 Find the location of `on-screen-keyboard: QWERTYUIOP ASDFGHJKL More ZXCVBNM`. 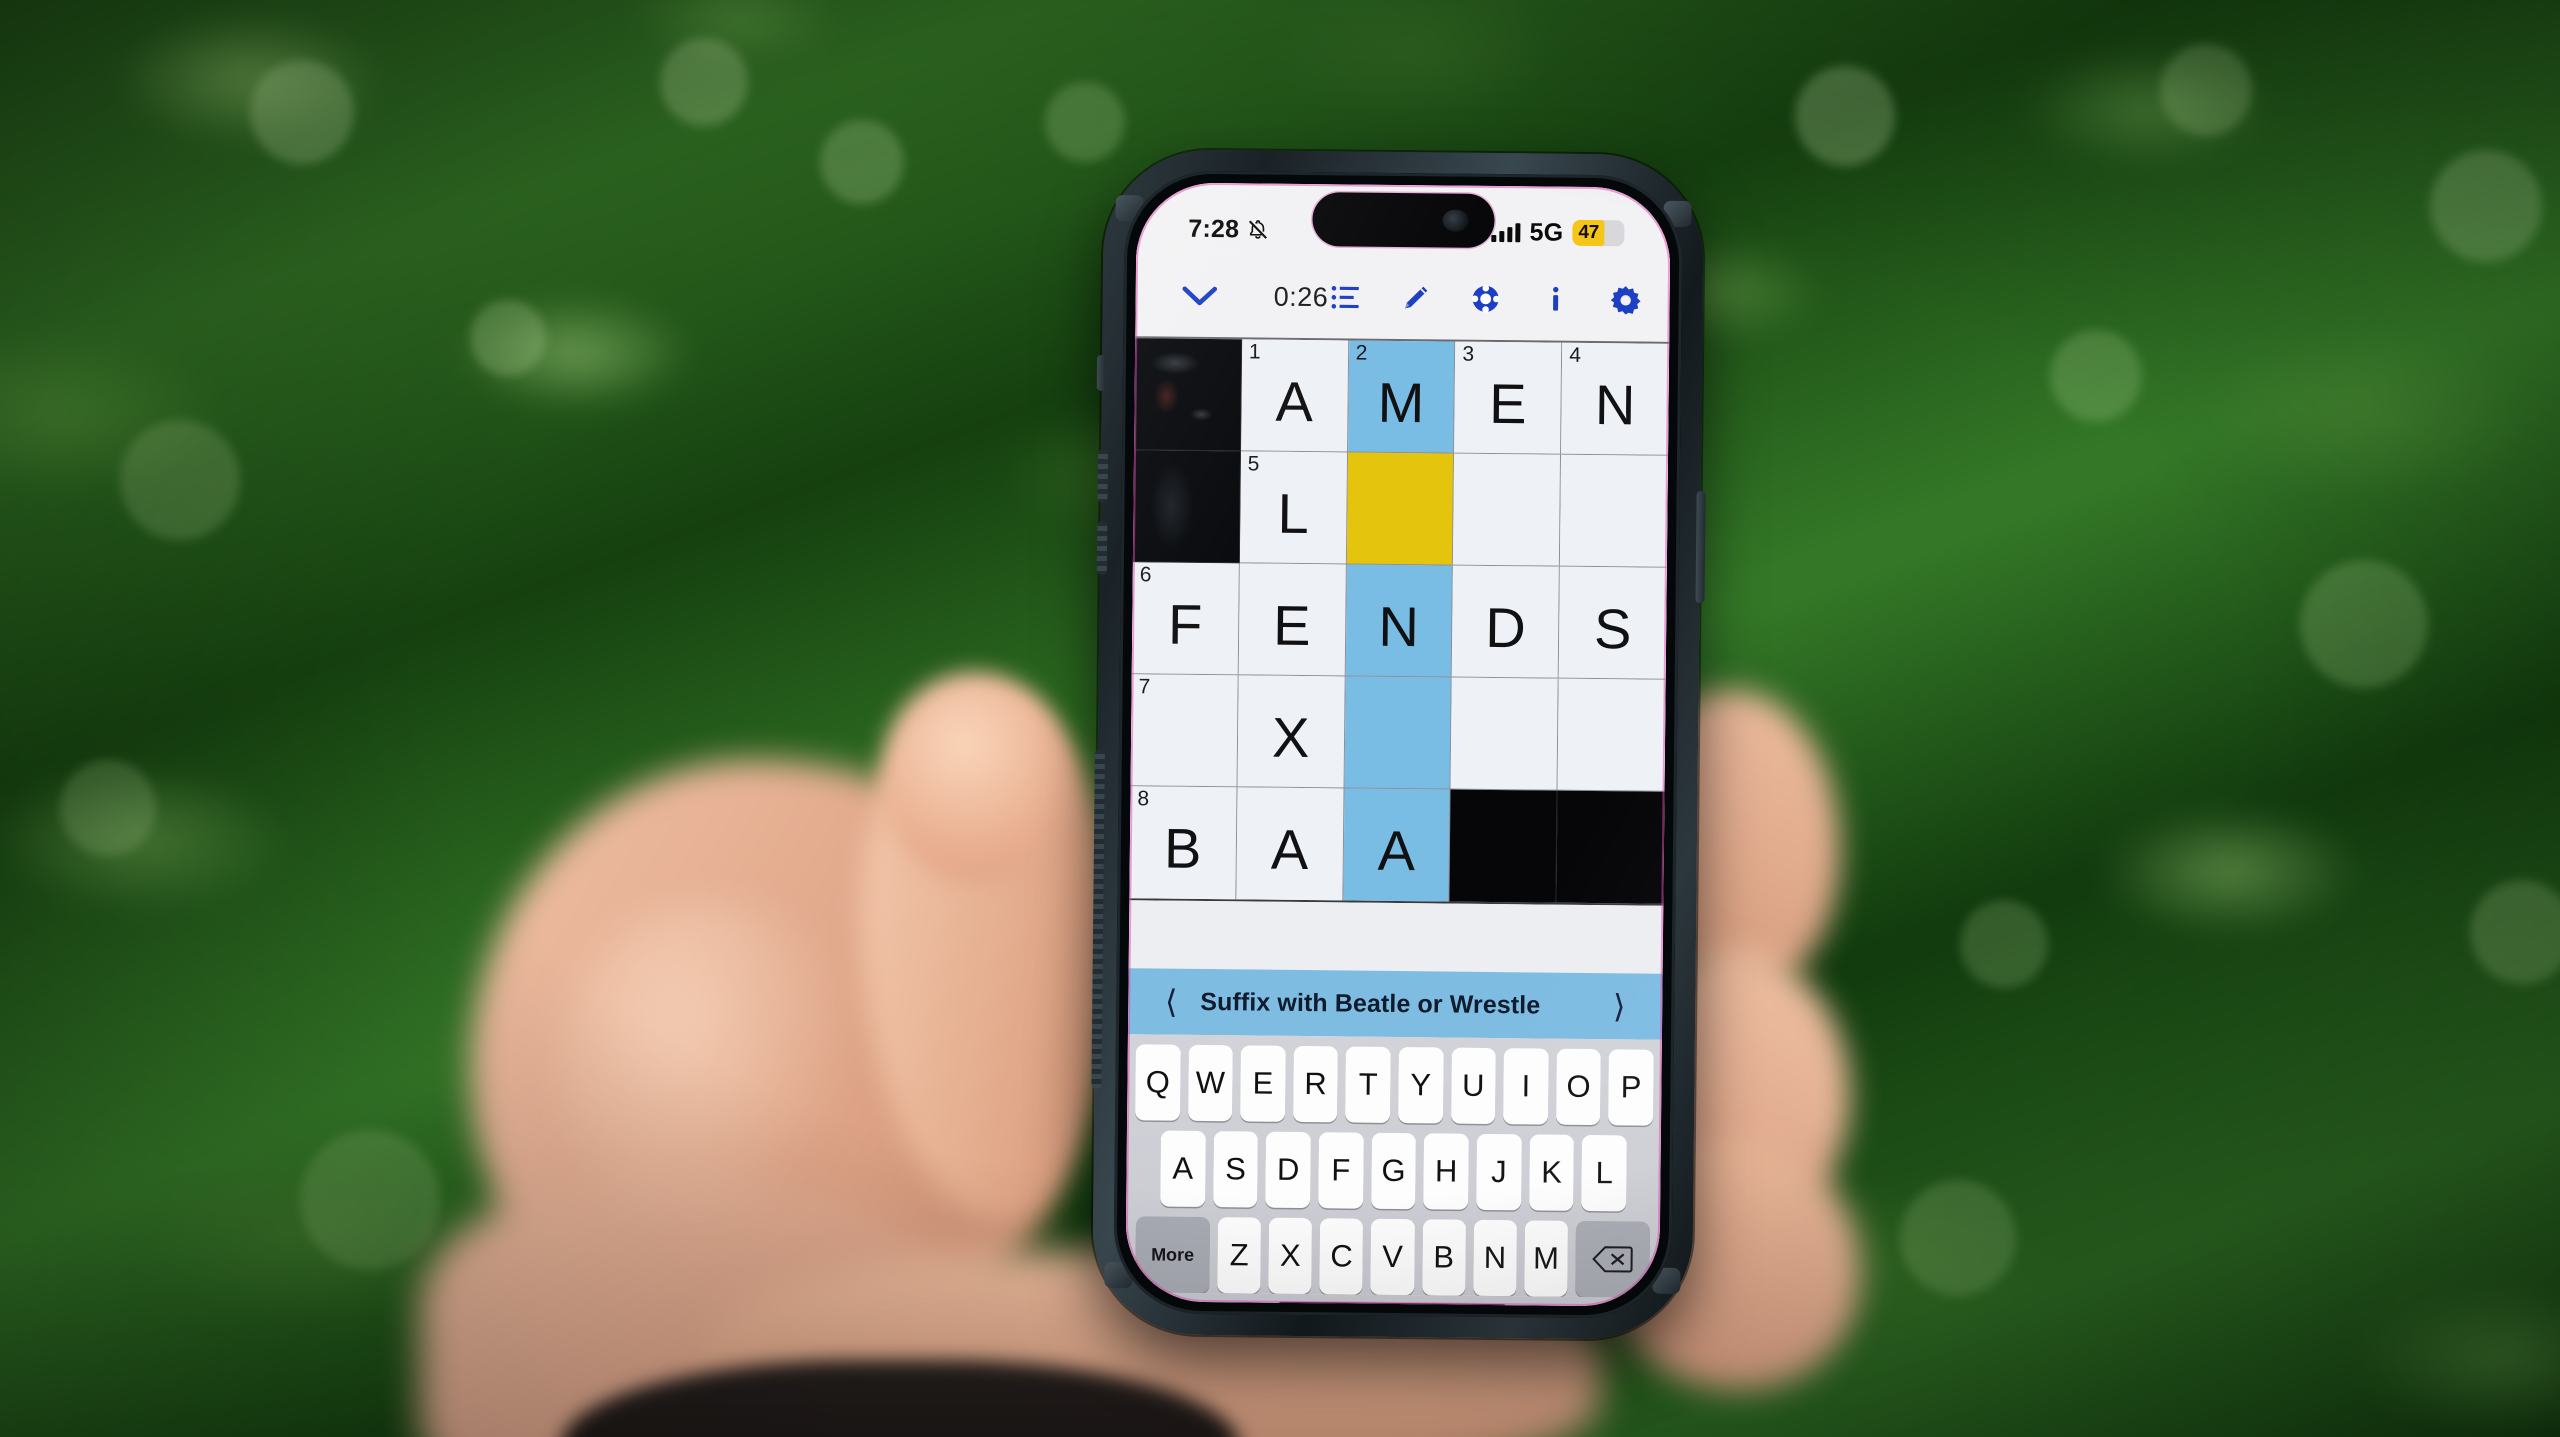

on-screen-keyboard: QWERTYUIOP ASDFGHJKL More ZXCVBNM is located at coordinates (1393, 1166).